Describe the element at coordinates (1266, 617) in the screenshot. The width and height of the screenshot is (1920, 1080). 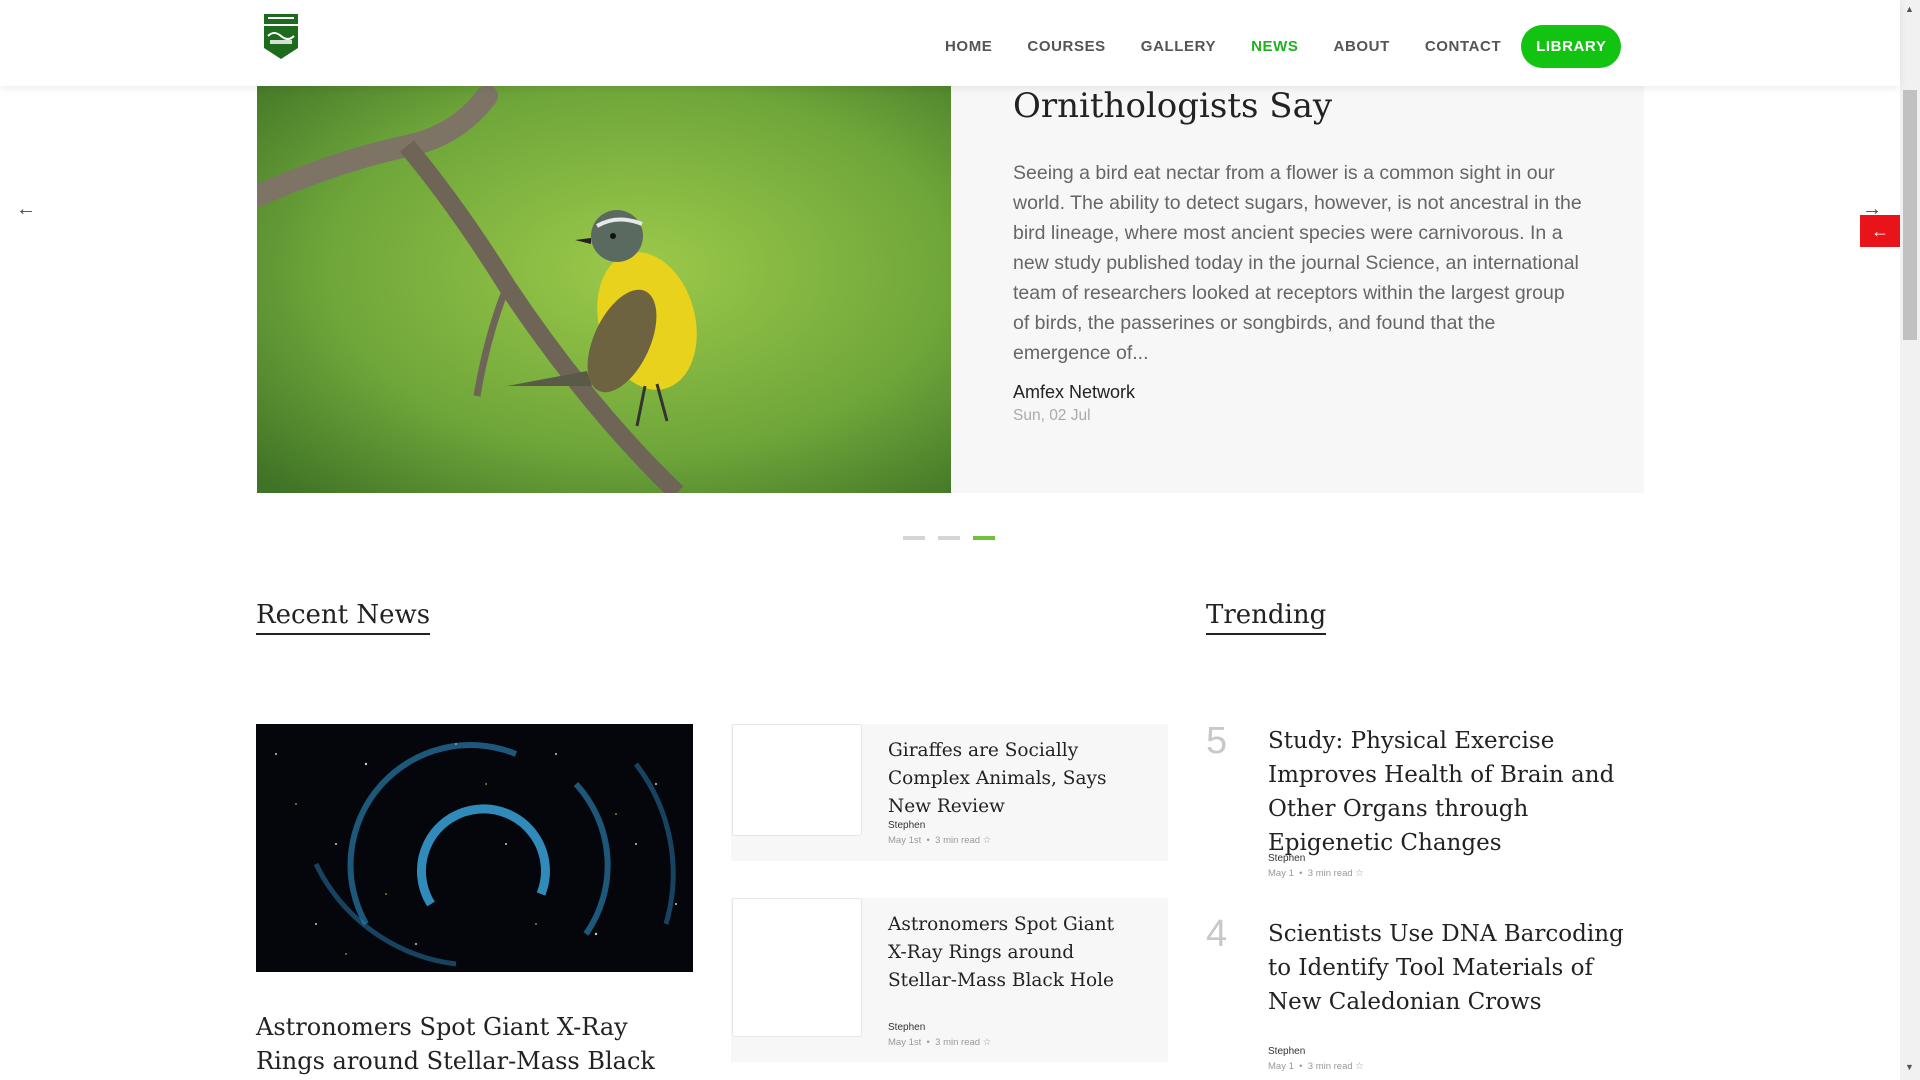
I see `trending-heading: Trending` at that location.